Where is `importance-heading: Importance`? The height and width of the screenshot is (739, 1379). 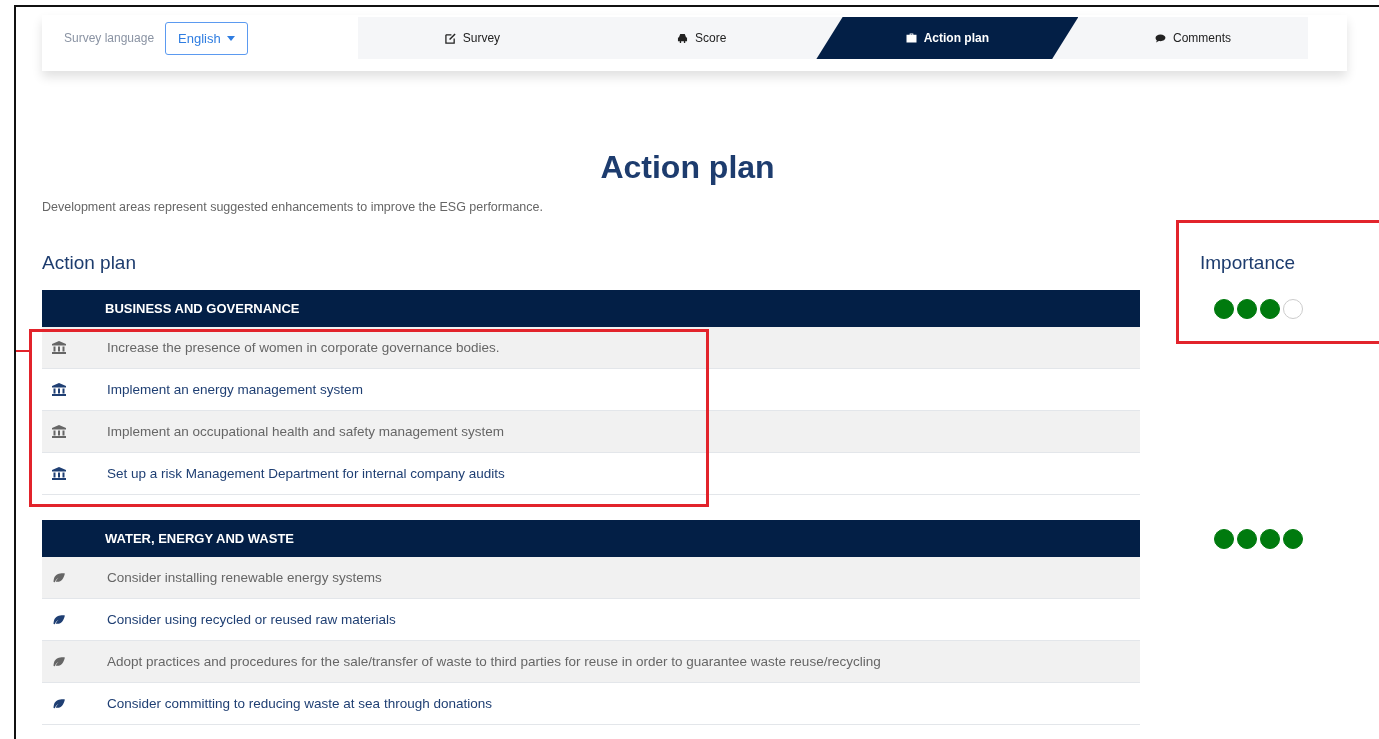 importance-heading: Importance is located at coordinates (1248, 263).